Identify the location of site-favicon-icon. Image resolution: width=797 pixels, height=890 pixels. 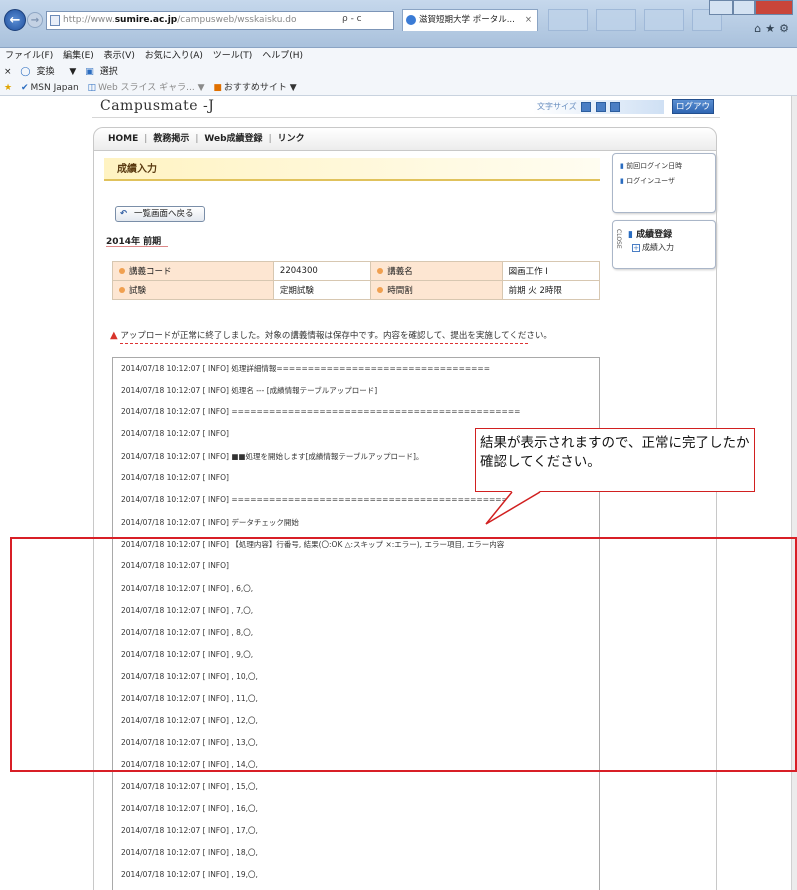
(411, 20).